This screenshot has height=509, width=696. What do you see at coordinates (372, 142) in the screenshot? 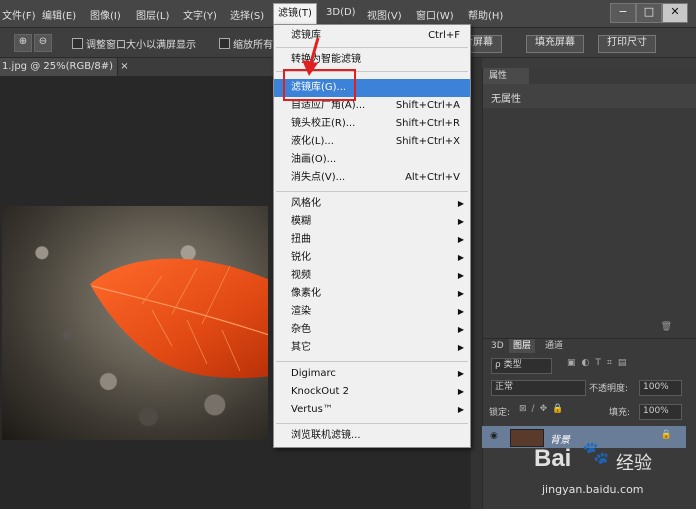
I see `menu-liquify: 液化(L)... Shift+Ctrl+X` at bounding box center [372, 142].